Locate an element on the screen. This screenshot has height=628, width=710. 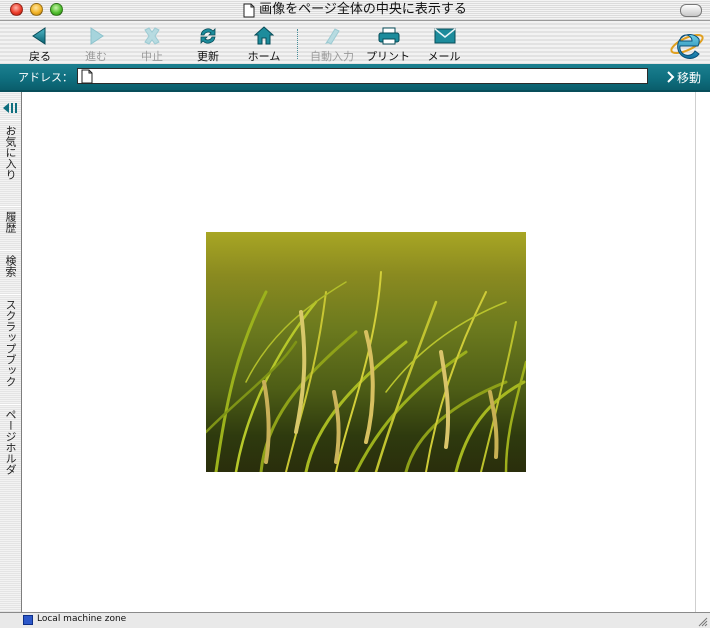
autofill-icon is located at coordinates (332, 36).